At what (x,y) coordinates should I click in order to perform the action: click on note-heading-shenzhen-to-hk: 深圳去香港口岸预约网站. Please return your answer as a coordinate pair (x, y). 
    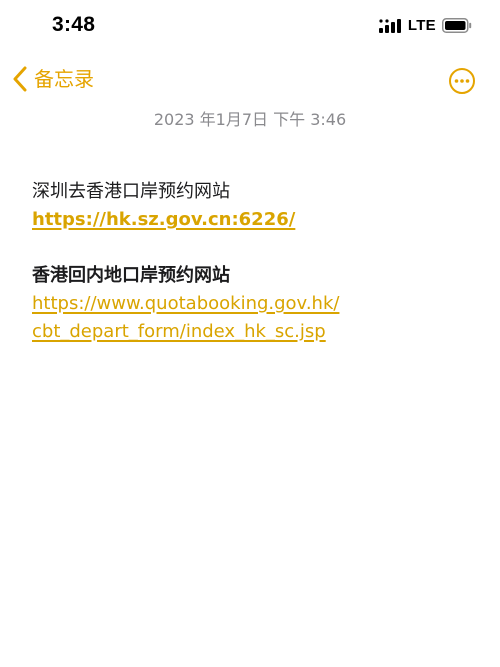
    Looking at the image, I should click on (131, 191).